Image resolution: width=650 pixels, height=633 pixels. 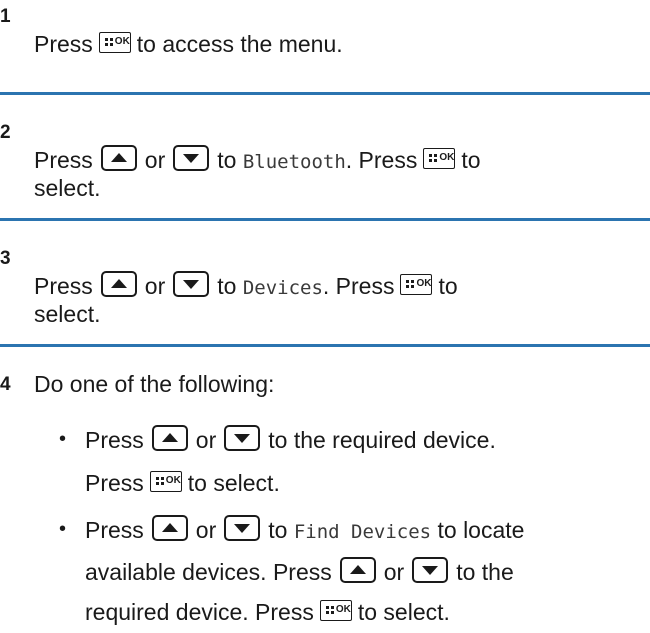 What do you see at coordinates (5, 132) in the screenshot?
I see `step-number: 2` at bounding box center [5, 132].